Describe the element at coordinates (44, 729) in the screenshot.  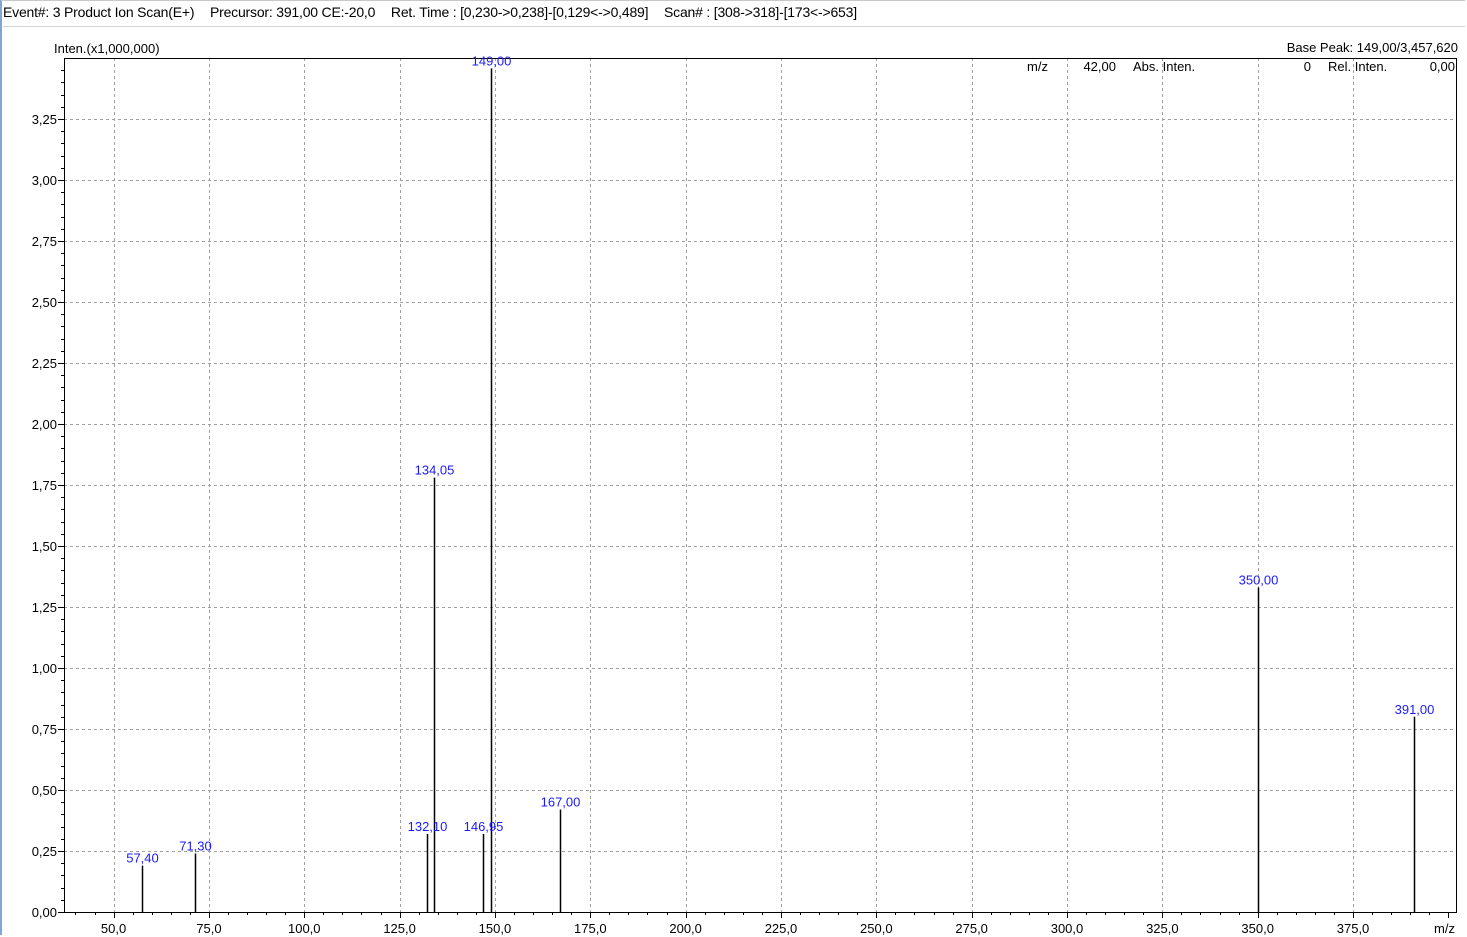
I see `y-tick-label: 0,75` at that location.